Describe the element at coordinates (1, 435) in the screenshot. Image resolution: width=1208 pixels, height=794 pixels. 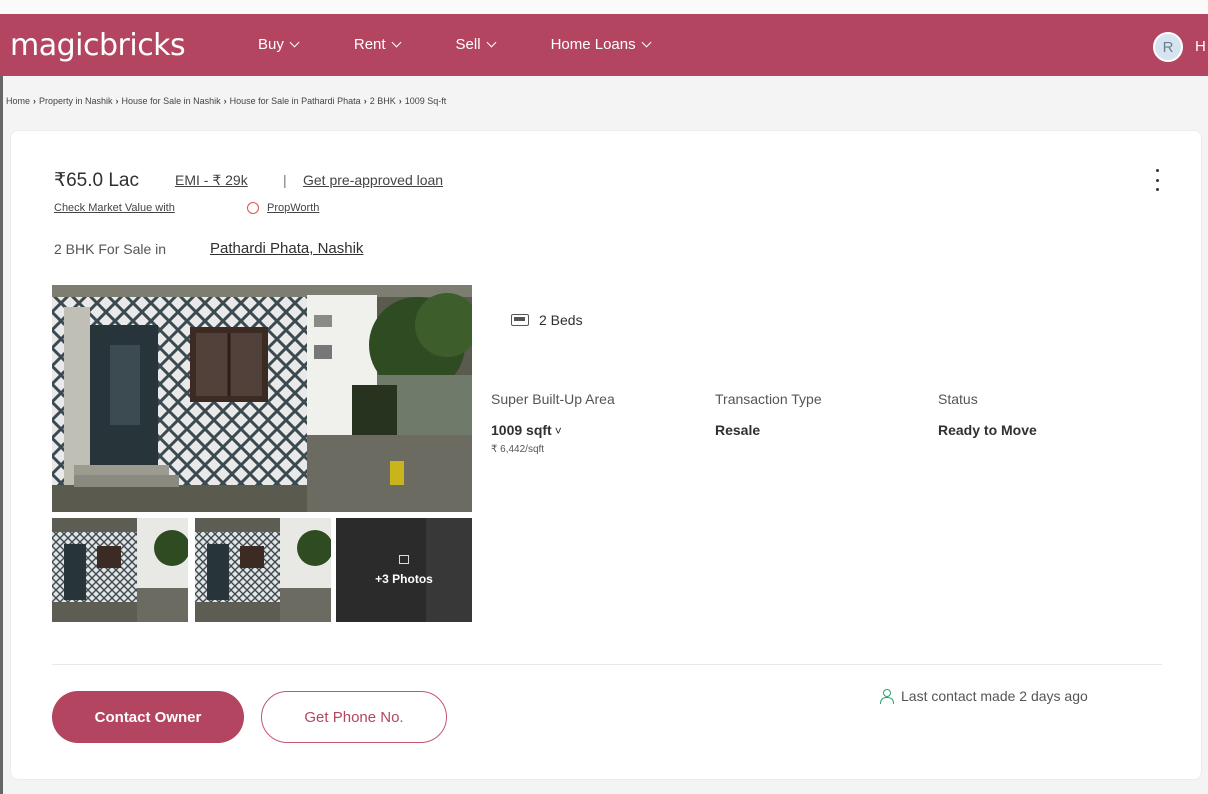
I see `left-edge-border` at that location.